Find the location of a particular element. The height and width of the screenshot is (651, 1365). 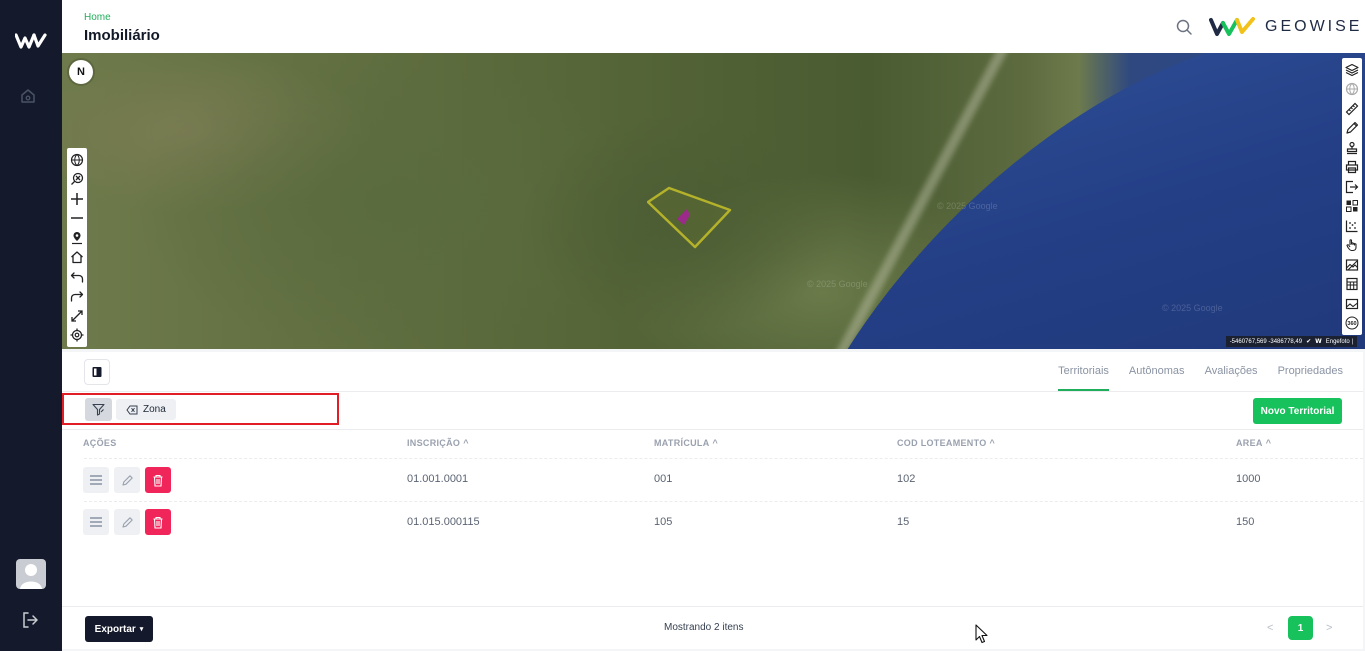

sidebar is located at coordinates (31, 325).